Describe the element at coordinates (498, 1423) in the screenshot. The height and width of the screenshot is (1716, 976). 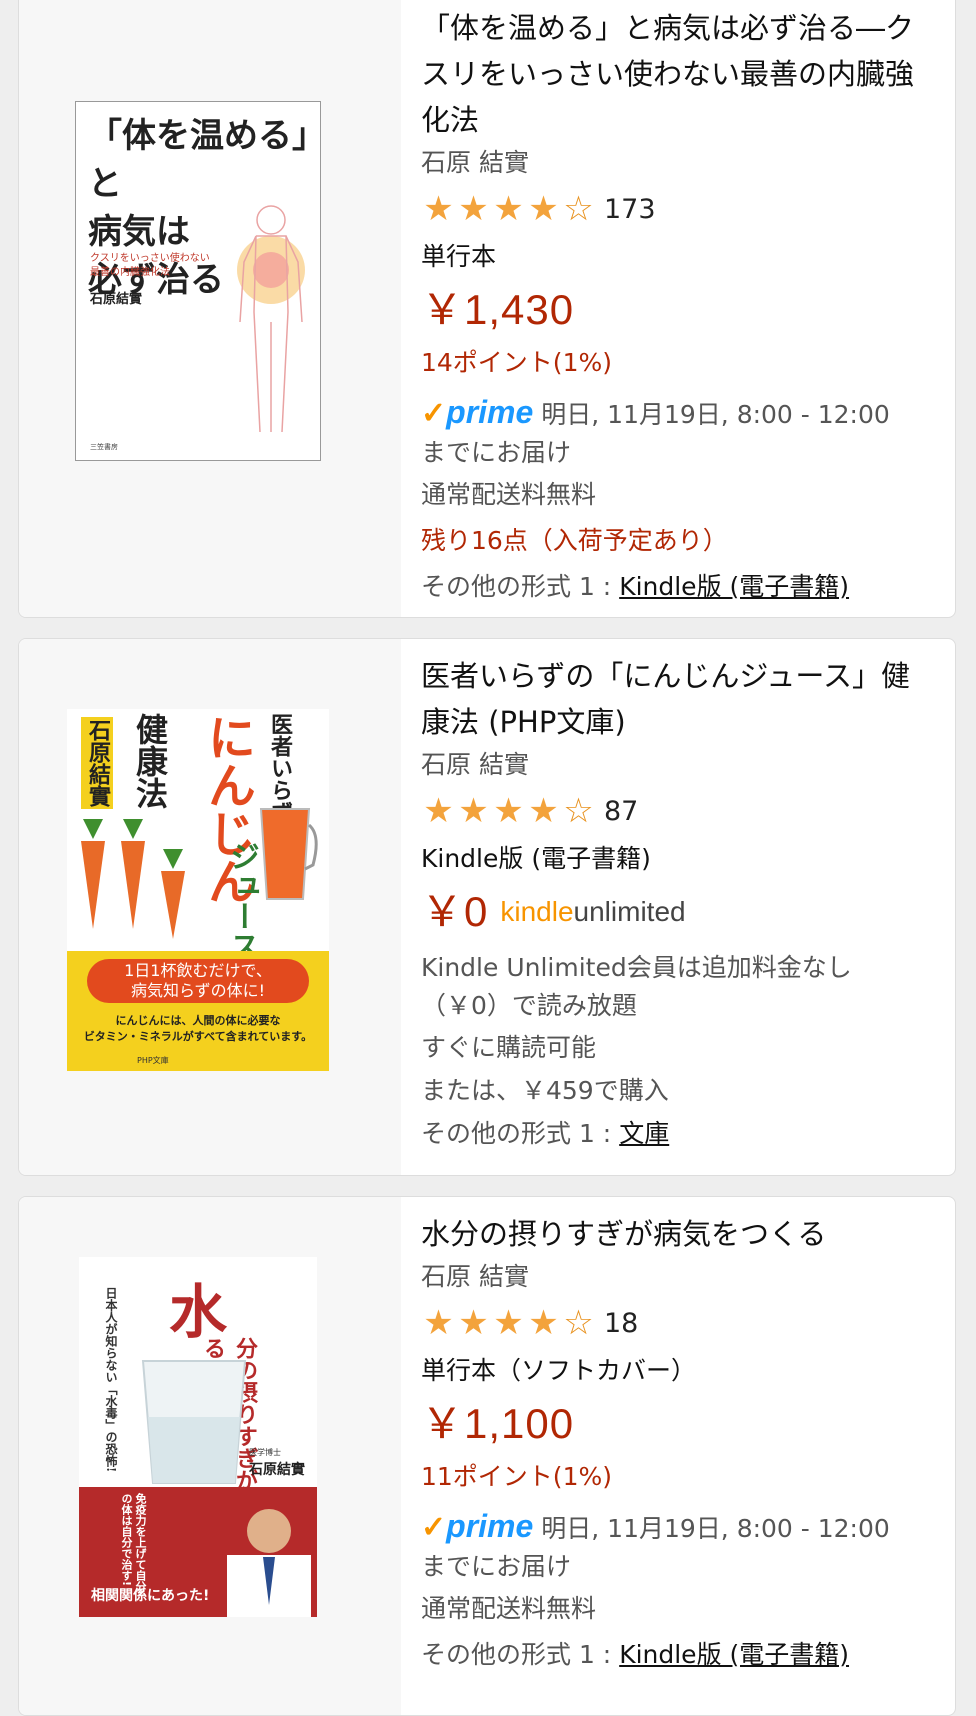
I see `product-price: ￥1,100` at that location.